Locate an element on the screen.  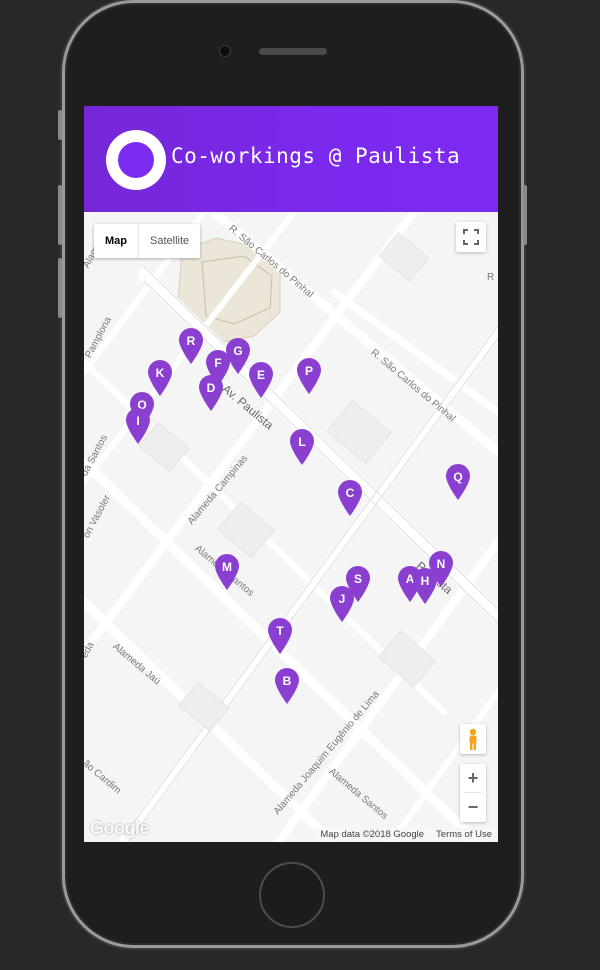
google-logo: Google is located at coordinates (120, 828).